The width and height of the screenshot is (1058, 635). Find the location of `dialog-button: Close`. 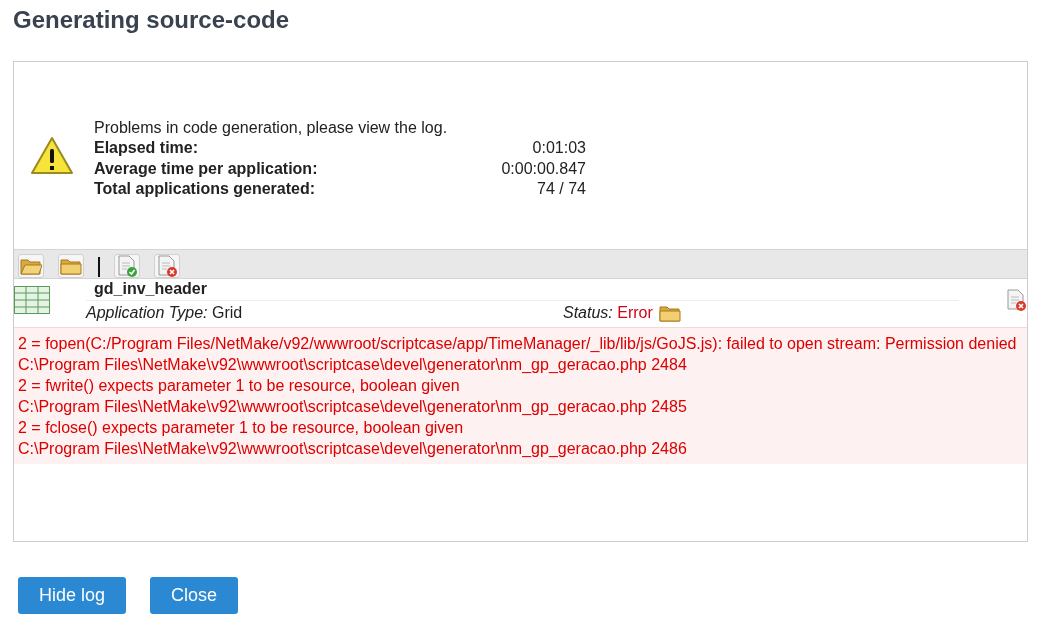

dialog-button: Close is located at coordinates (194, 595).